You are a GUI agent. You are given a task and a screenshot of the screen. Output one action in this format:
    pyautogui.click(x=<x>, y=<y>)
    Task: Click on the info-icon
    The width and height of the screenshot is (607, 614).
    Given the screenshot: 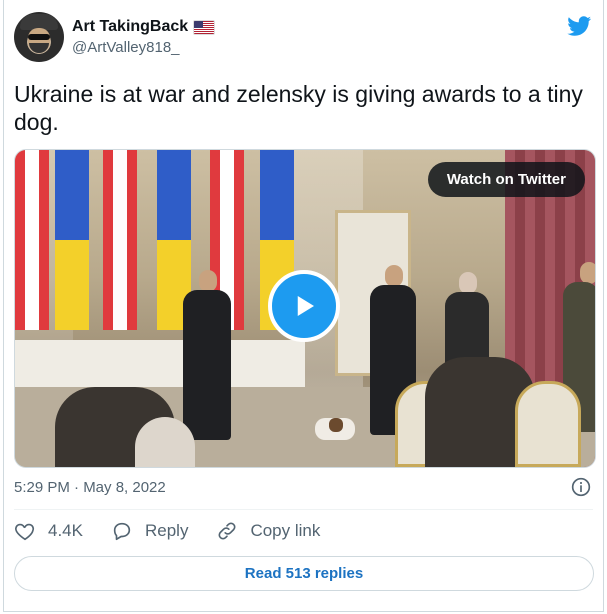 What is the action you would take?
    pyautogui.click(x=581, y=487)
    